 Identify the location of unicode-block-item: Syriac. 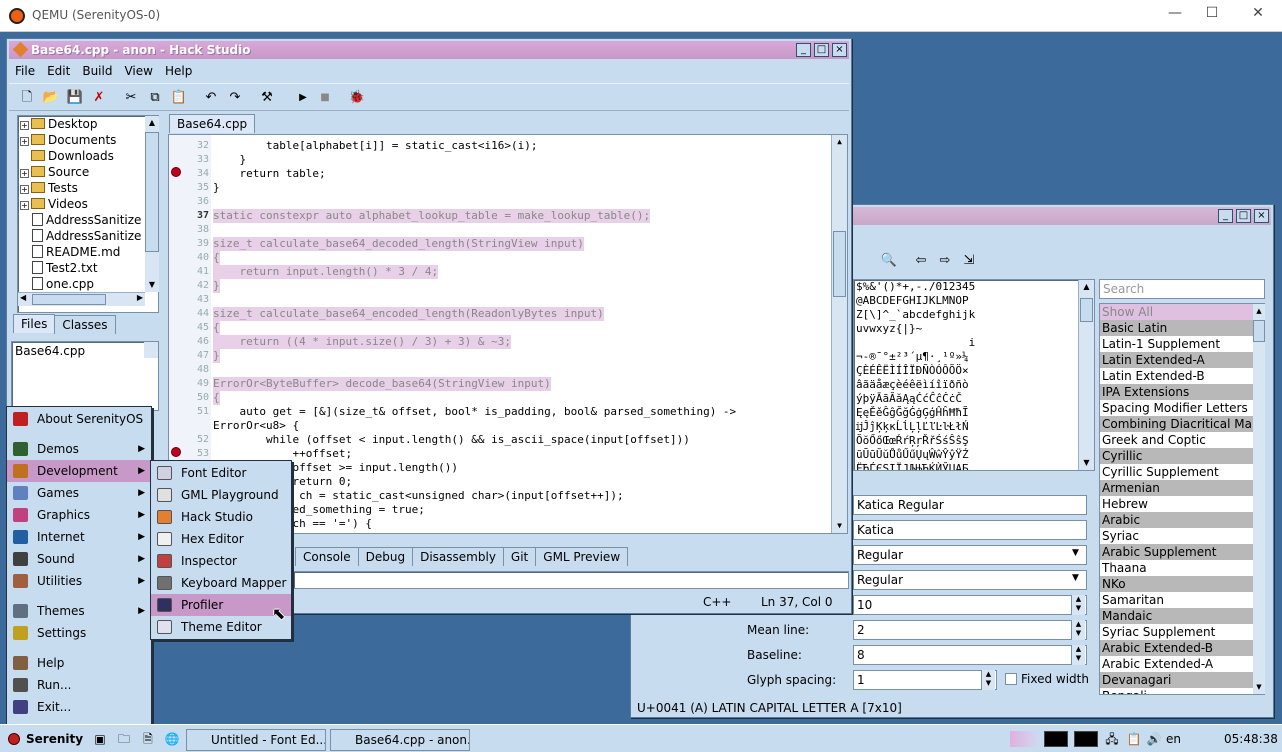
(1182, 536).